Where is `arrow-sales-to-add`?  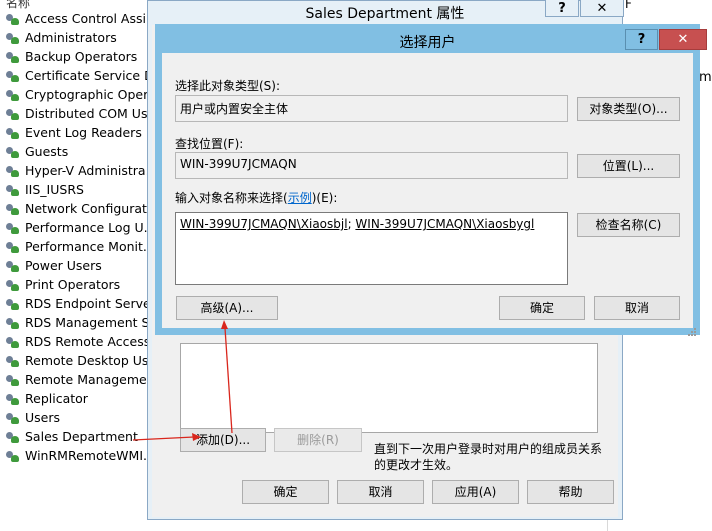 arrow-sales-to-add is located at coordinates (163, 438).